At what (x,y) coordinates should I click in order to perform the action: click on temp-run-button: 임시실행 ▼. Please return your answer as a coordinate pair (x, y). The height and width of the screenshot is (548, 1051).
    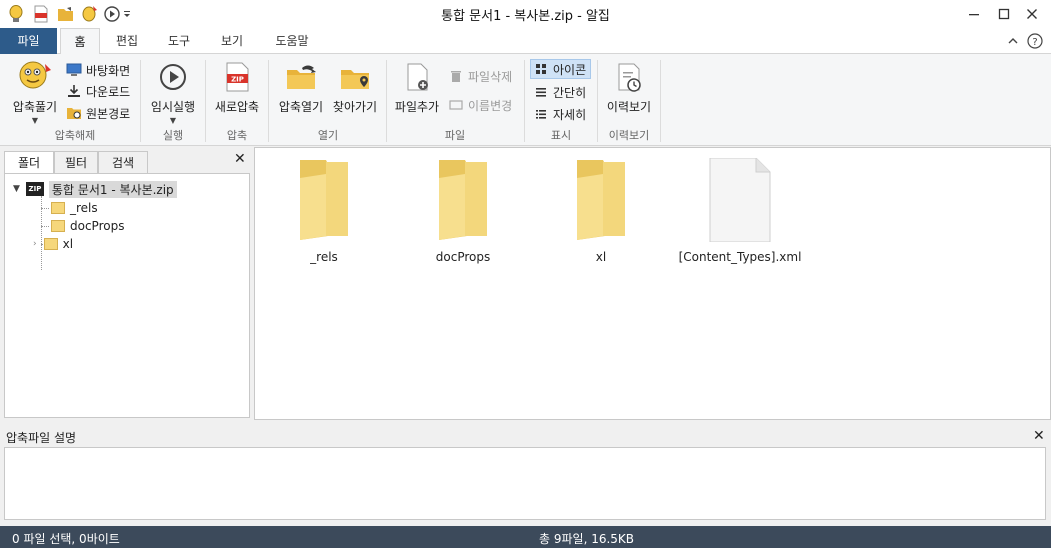
    Looking at the image, I should click on (173, 92).